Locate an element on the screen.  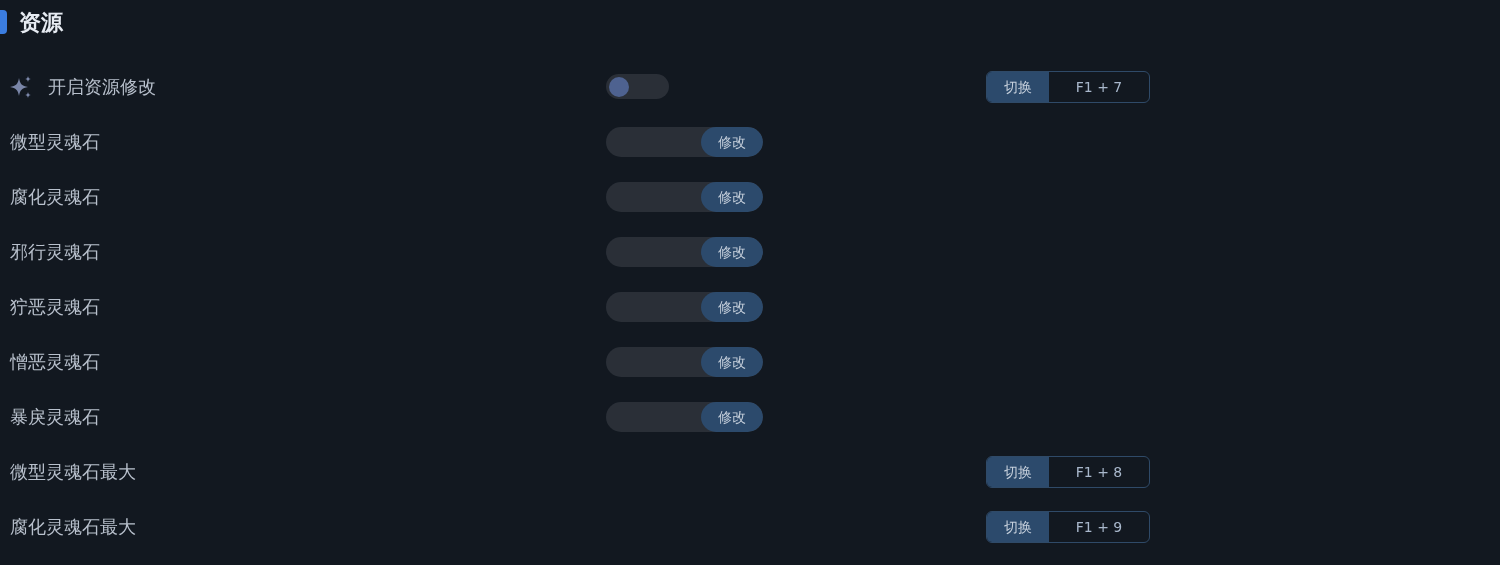
row-label: 憎恶灵魂石 is located at coordinates (55, 362).